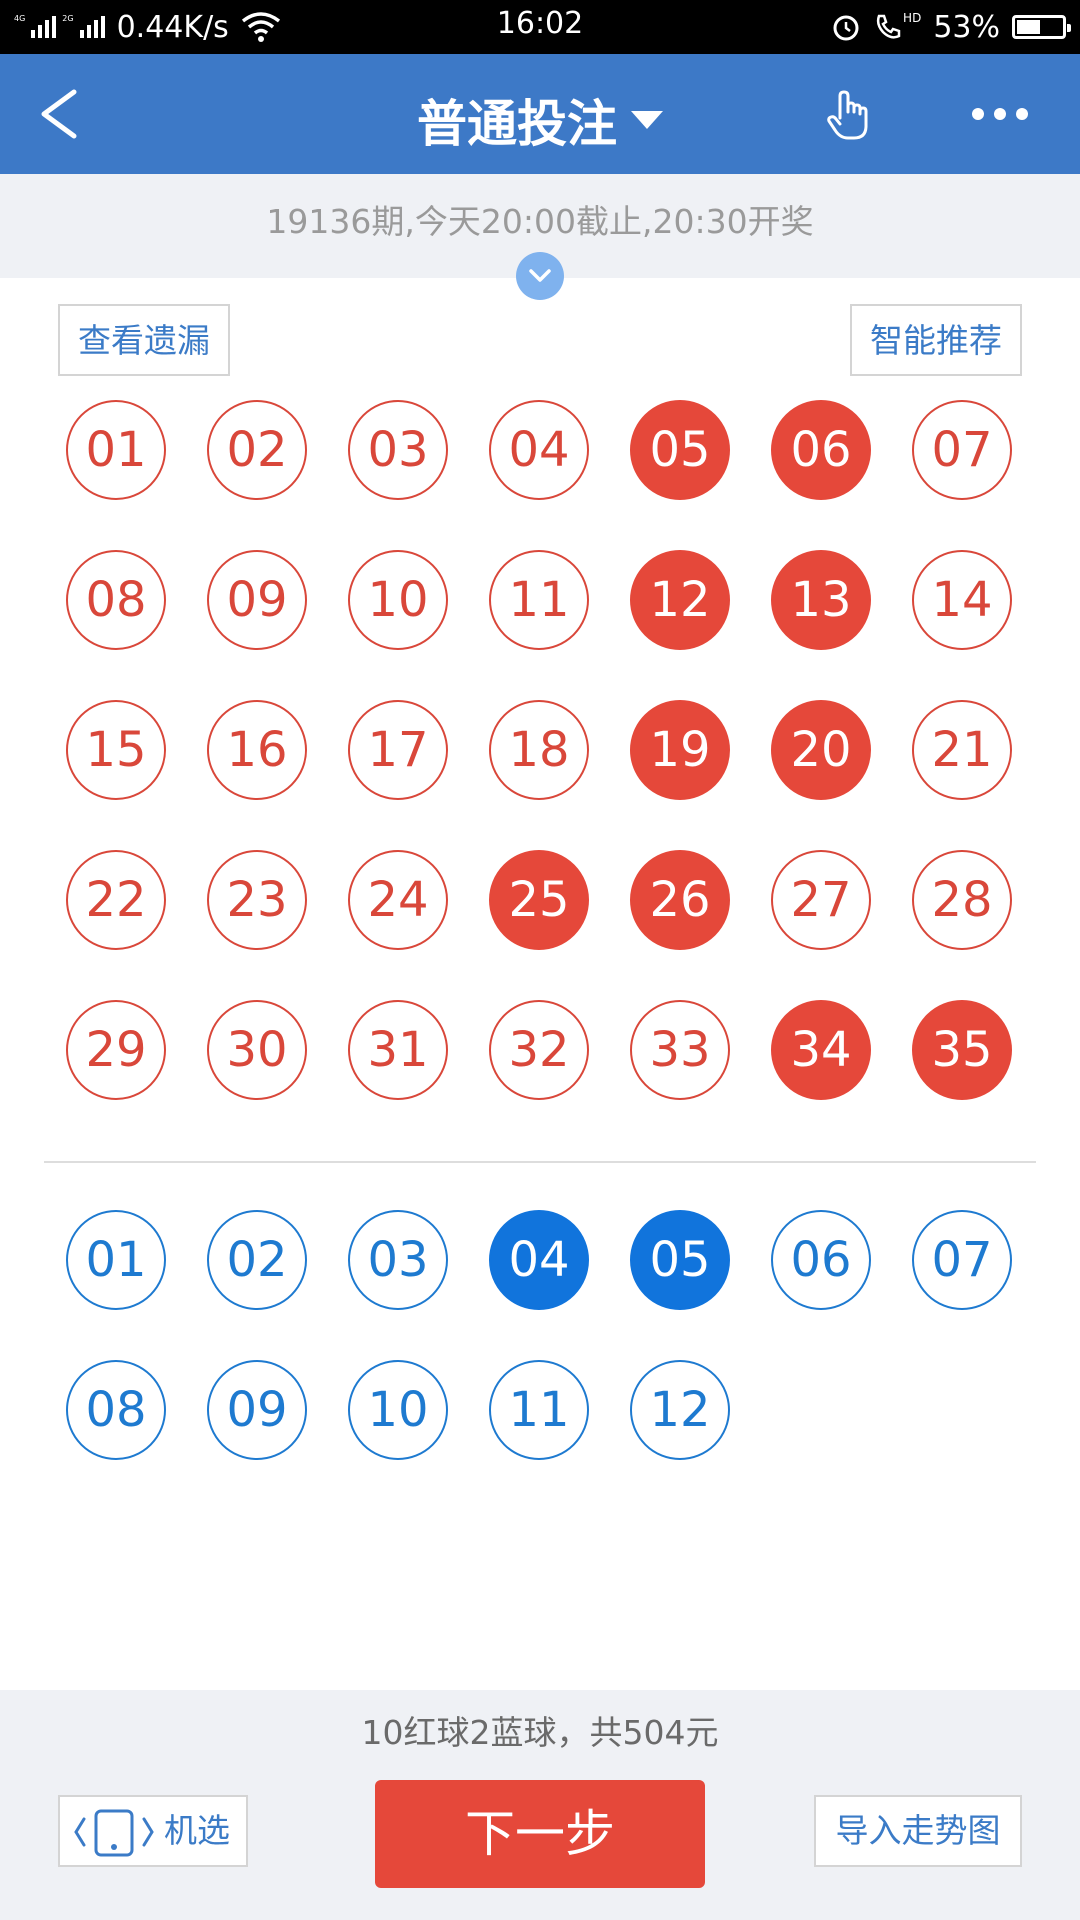  What do you see at coordinates (116, 450) in the screenshot?
I see `red-ball-01: 01` at bounding box center [116, 450].